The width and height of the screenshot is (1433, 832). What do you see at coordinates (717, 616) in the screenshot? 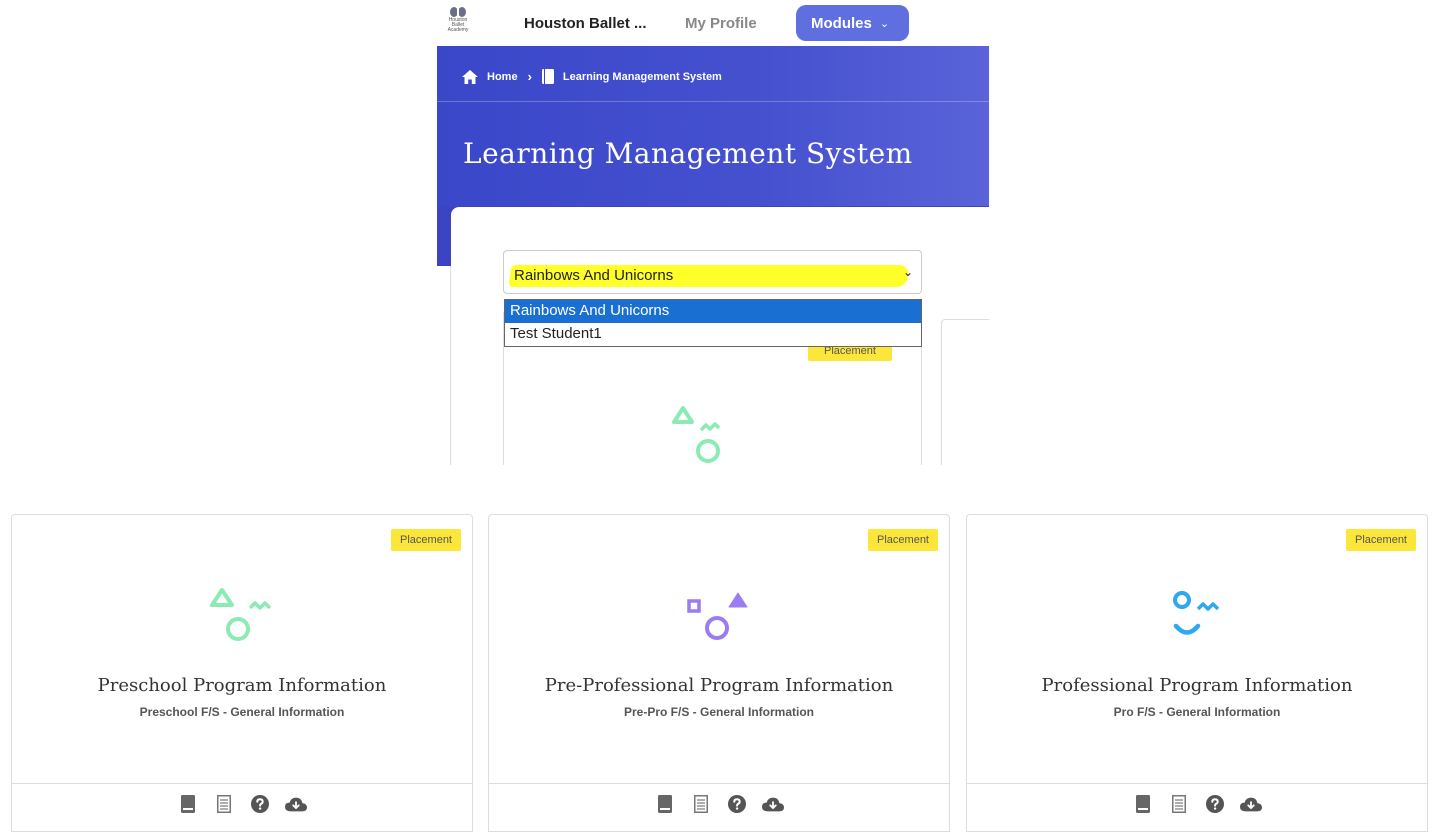
I see `square-circle-triangle-icon` at bounding box center [717, 616].